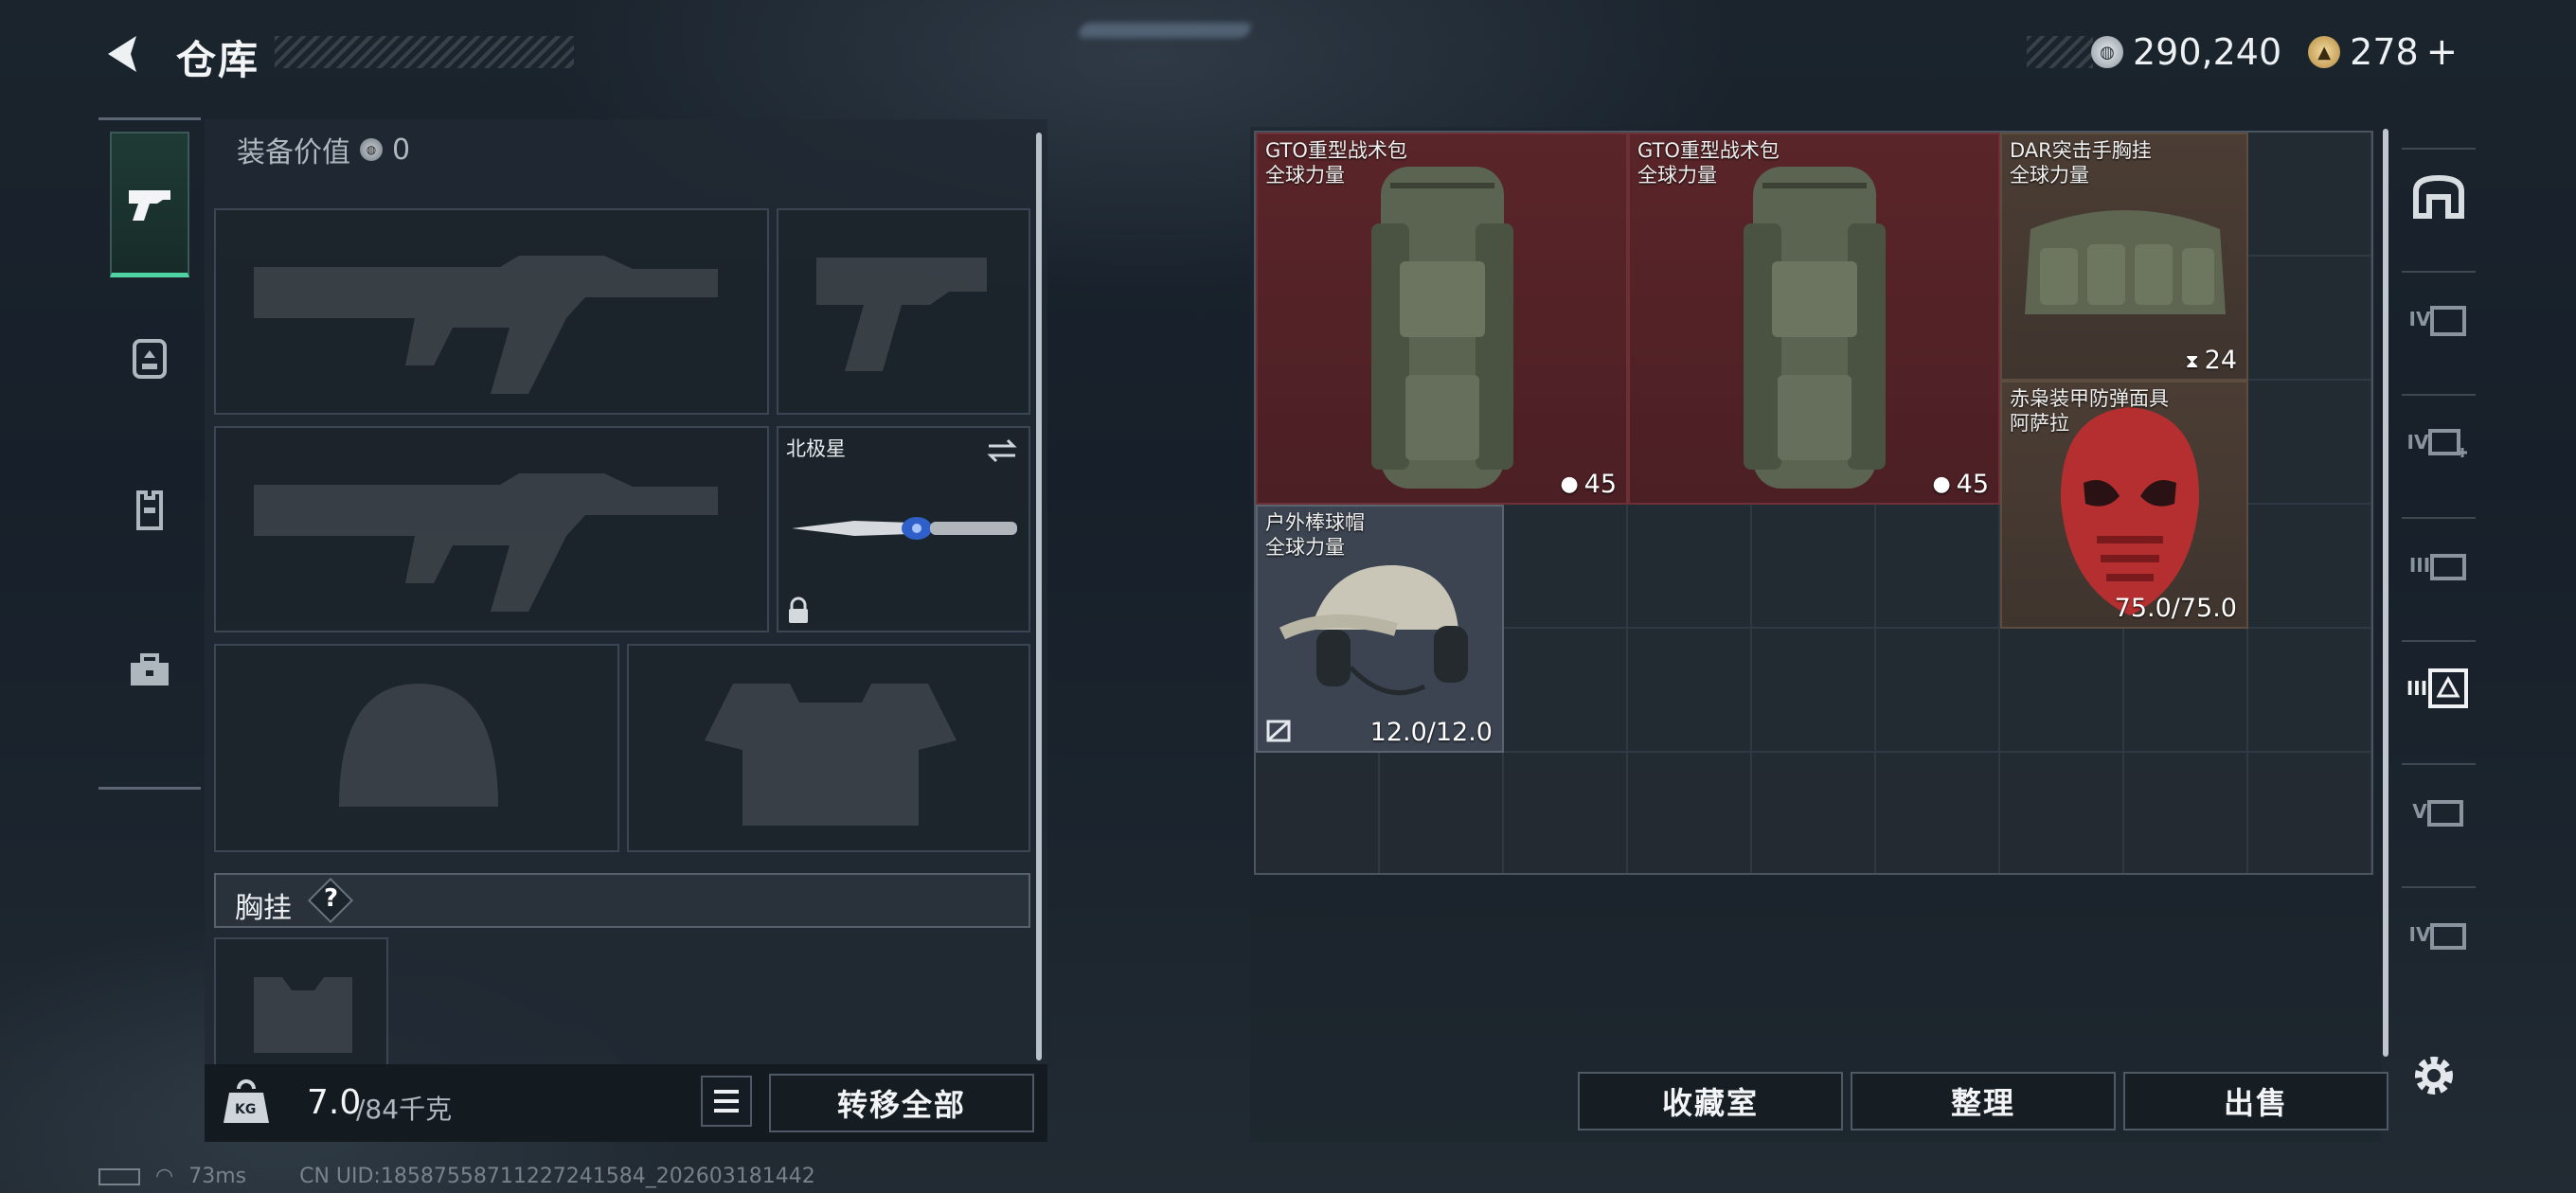 This screenshot has width=2576, height=1193. Describe the element at coordinates (1315, 535) in the screenshot. I see `item-name: 户外棒球帽 全球力量` at that location.